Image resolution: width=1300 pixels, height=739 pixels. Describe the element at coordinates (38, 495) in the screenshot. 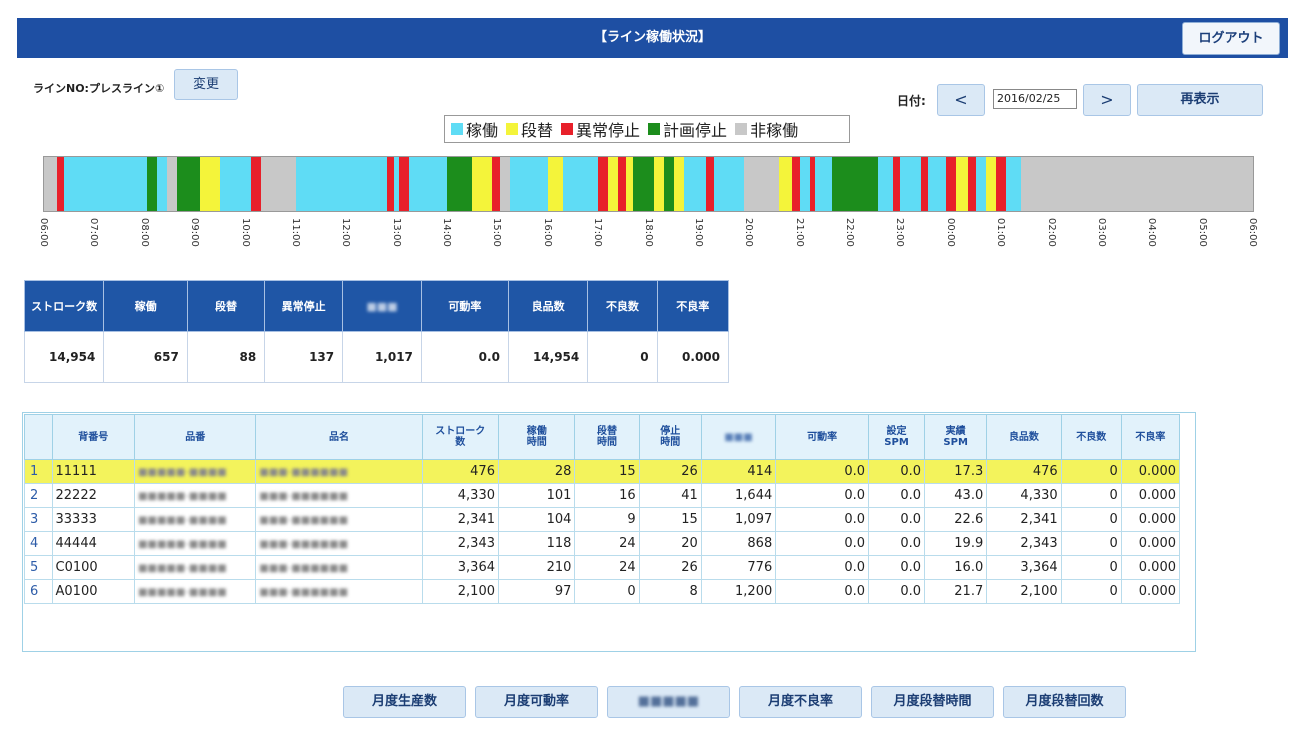

I see `row-number: 2` at that location.